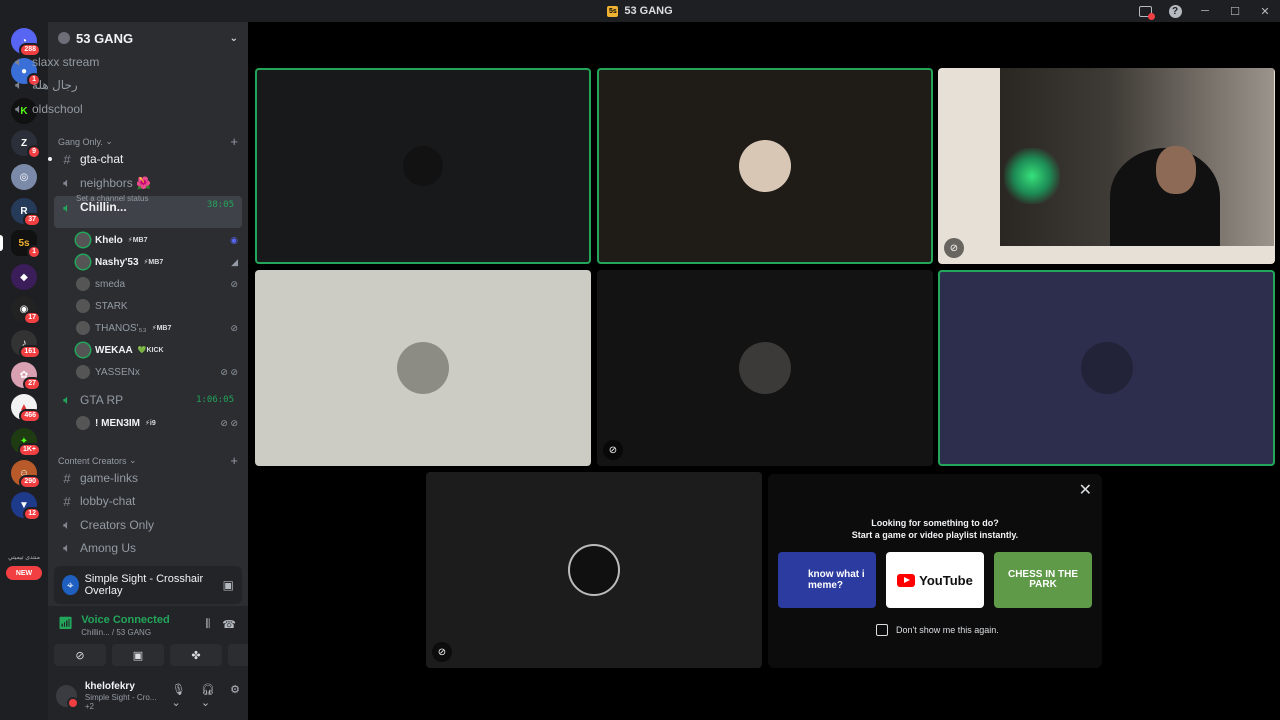 The width and height of the screenshot is (1280, 720). Describe the element at coordinates (157, 284) in the screenshot. I see `voice-user: smeda ⊘` at that location.